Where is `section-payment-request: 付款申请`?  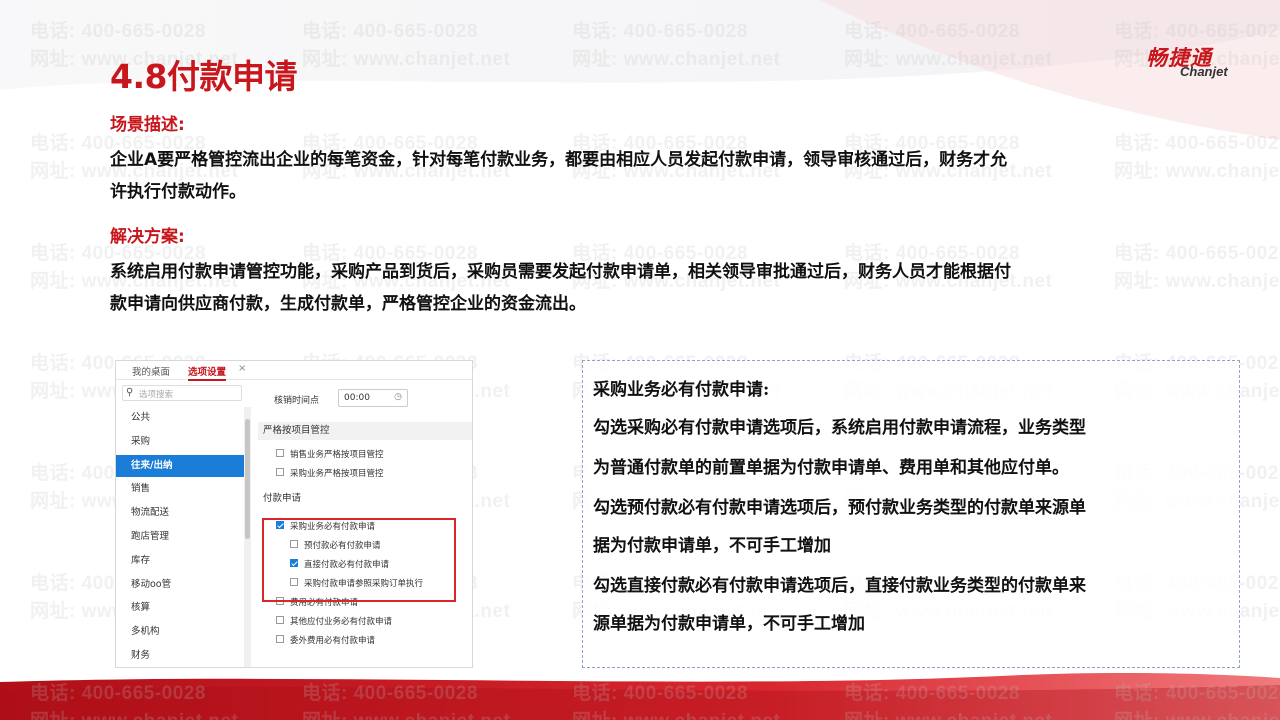
section-payment-request: 付款申请 is located at coordinates (365, 499).